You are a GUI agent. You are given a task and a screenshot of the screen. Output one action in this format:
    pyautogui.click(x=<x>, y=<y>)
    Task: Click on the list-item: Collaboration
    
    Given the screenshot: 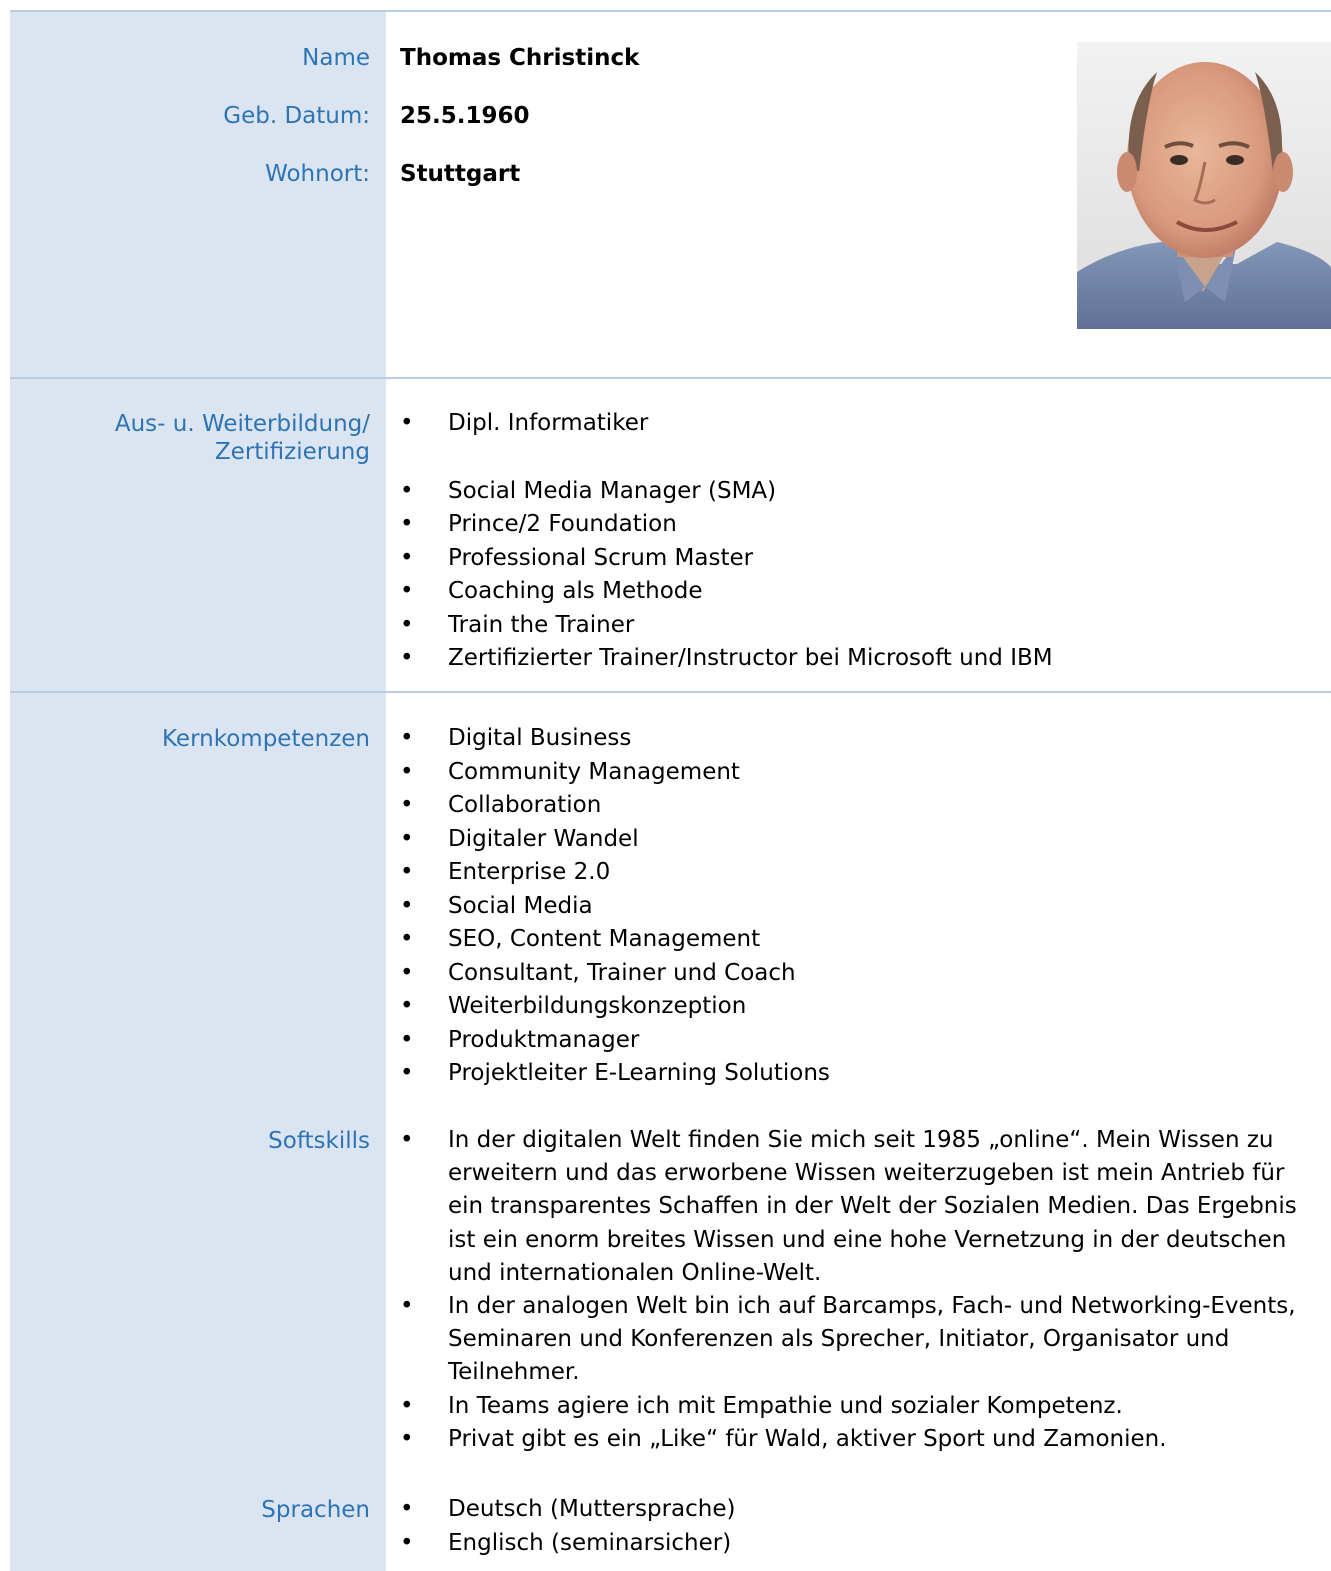 What is the action you would take?
    pyautogui.click(x=856, y=806)
    